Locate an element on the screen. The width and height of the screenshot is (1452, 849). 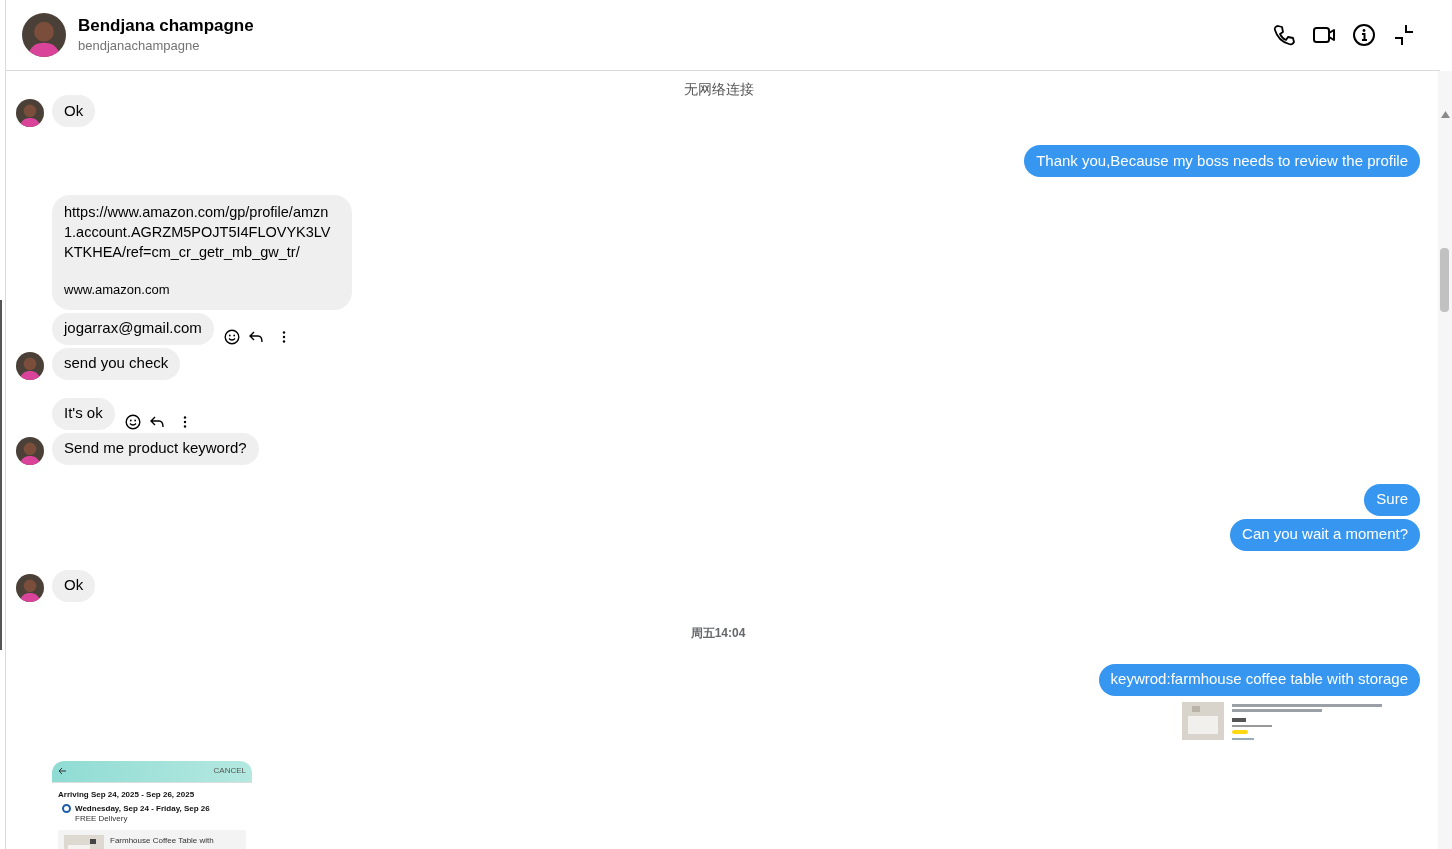
contact-name: Bendjana champagne is located at coordinates (166, 26).